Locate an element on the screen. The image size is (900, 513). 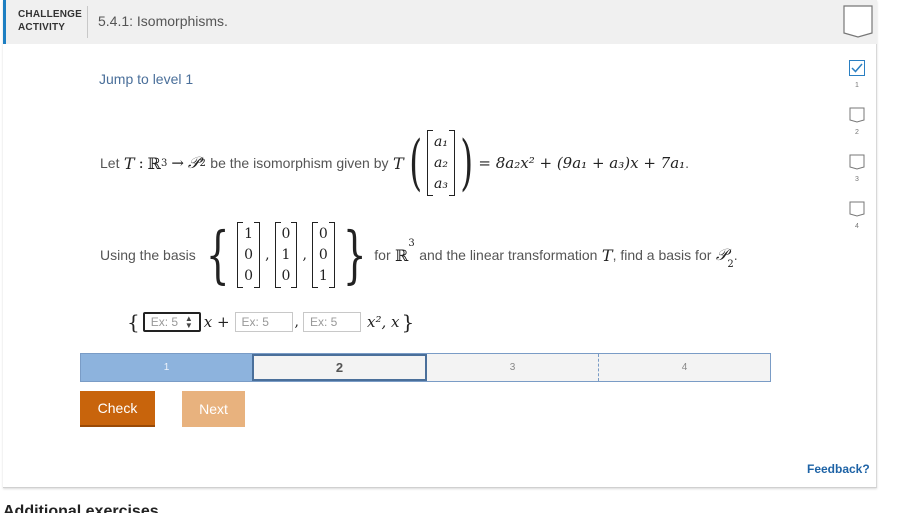
level-2-badge-icon is located at coordinates (857, 115).